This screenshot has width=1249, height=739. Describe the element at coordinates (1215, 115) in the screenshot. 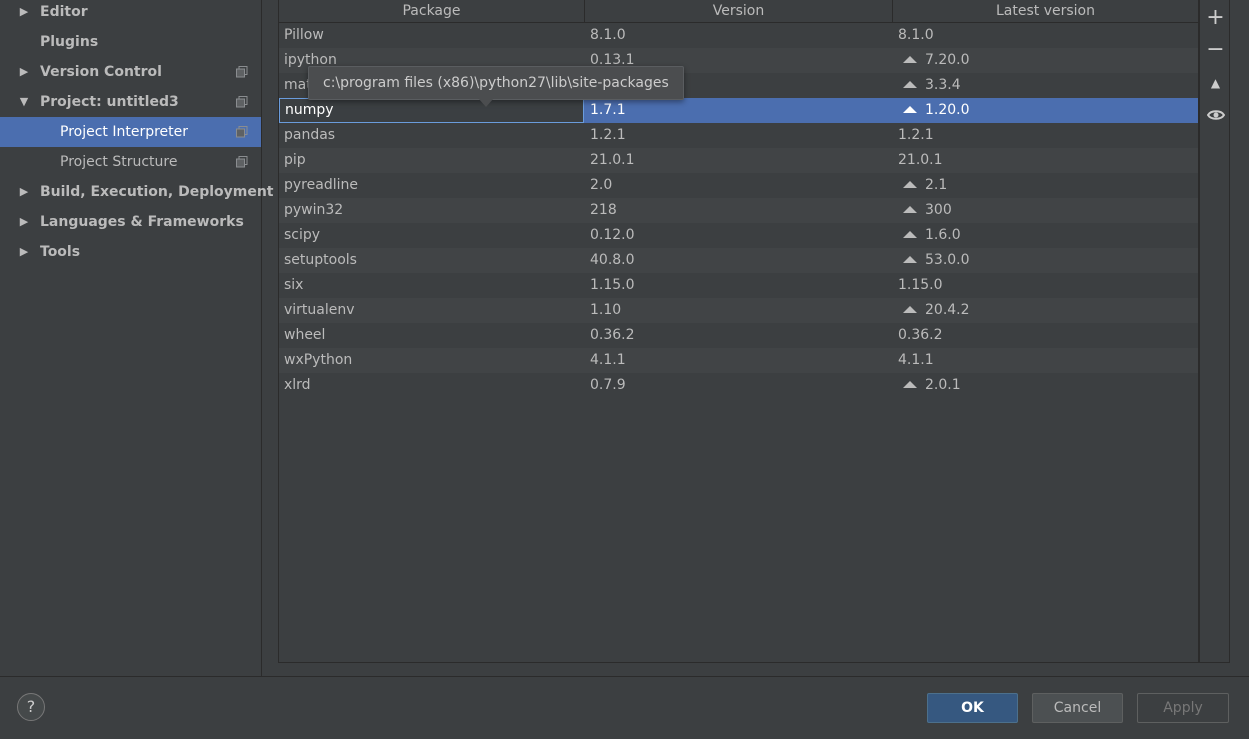

I see `show-early-releases-button` at that location.